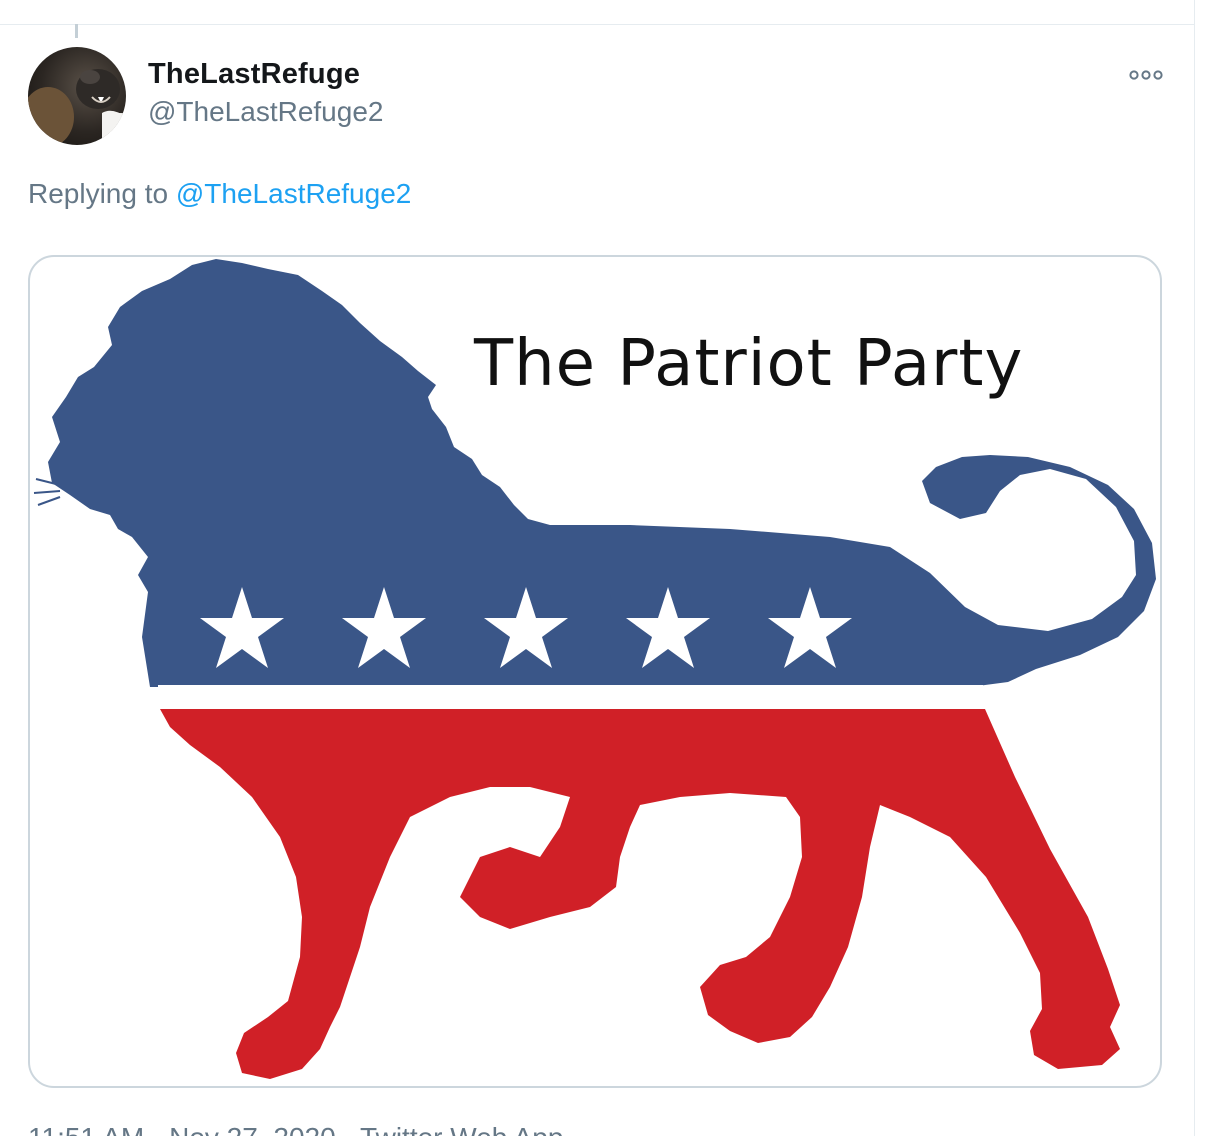 This screenshot has height=1136, width=1221. I want to click on more-horizontal-icon, so click(1146, 75).